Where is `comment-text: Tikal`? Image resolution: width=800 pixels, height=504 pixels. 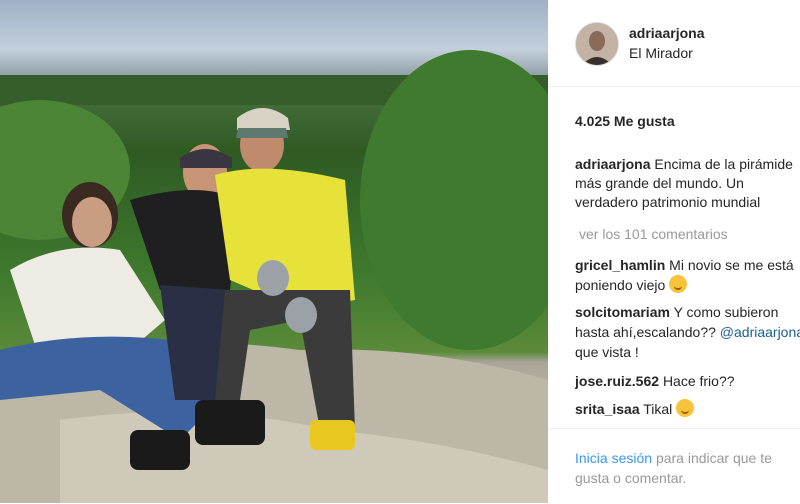
comment-text: Tikal is located at coordinates (658, 409).